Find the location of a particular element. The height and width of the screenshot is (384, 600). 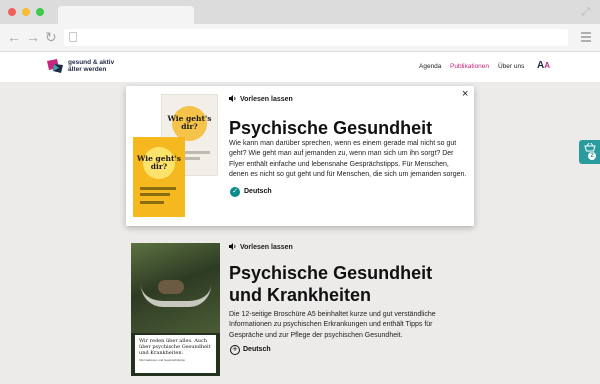

cart-count-badge: 2 is located at coordinates (592, 156).